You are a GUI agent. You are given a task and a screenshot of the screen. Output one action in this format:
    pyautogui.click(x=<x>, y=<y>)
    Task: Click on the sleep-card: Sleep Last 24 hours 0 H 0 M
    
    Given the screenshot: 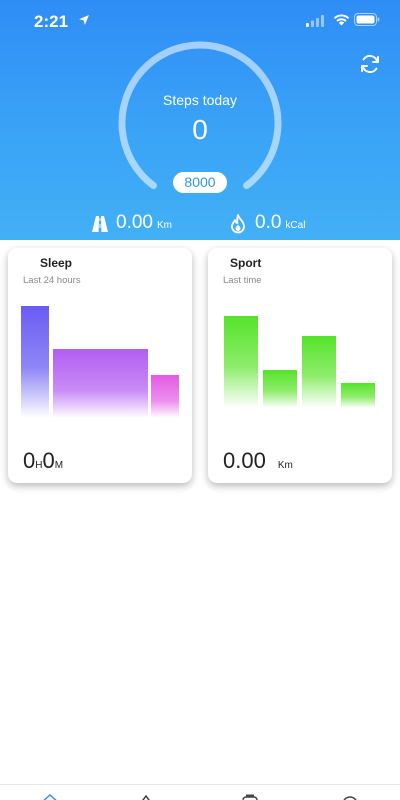 What is the action you would take?
    pyautogui.click(x=100, y=365)
    